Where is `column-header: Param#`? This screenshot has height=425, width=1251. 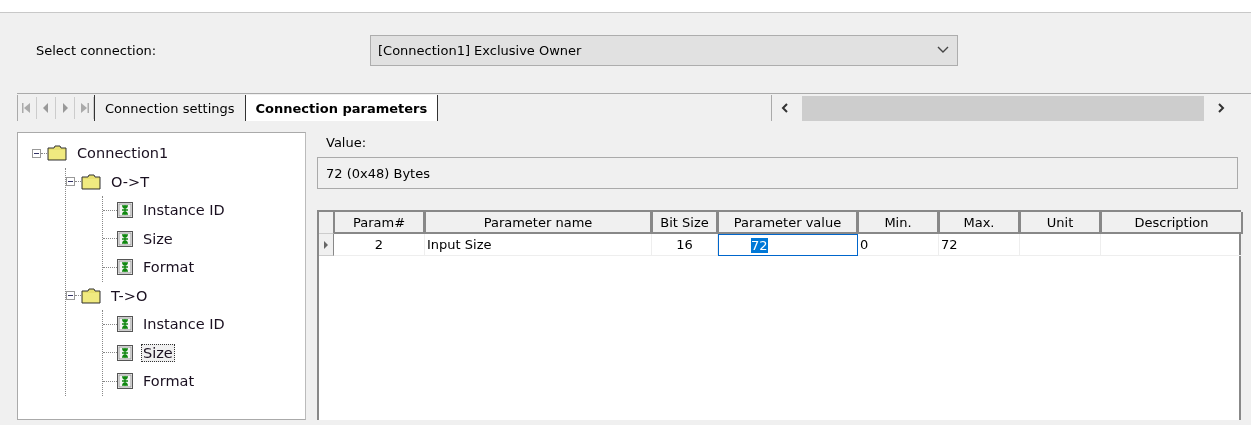
column-header: Param# is located at coordinates (379, 223).